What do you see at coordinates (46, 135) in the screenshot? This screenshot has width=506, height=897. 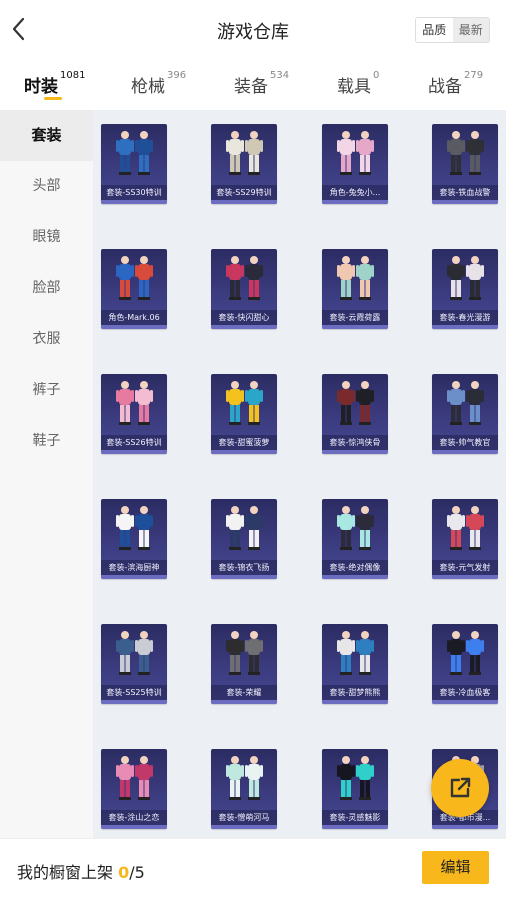 I see `sidebar-item-sets: 套装` at bounding box center [46, 135].